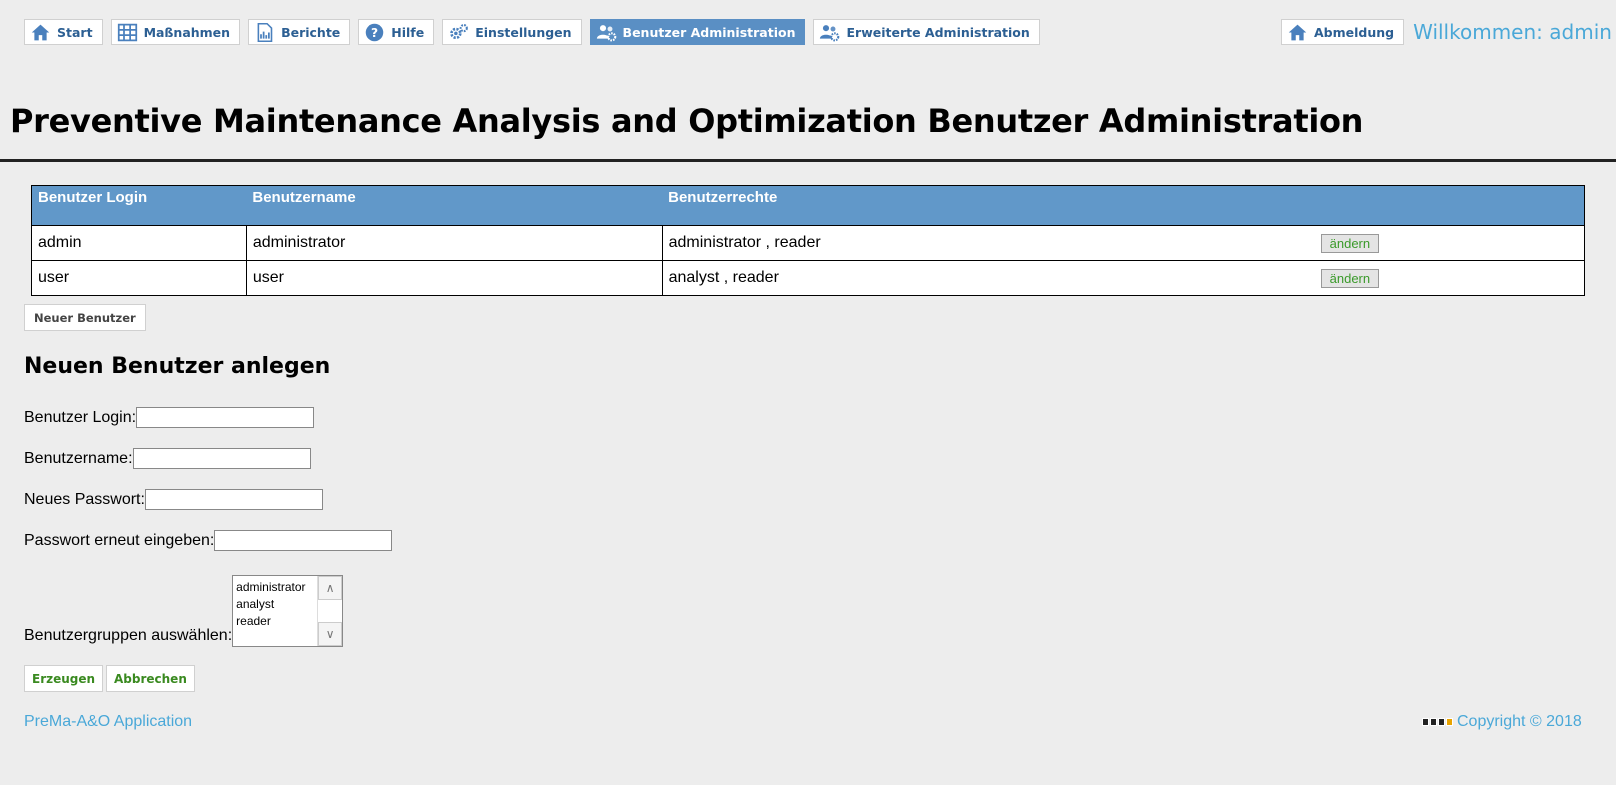  I want to click on login-input, so click(225, 417).